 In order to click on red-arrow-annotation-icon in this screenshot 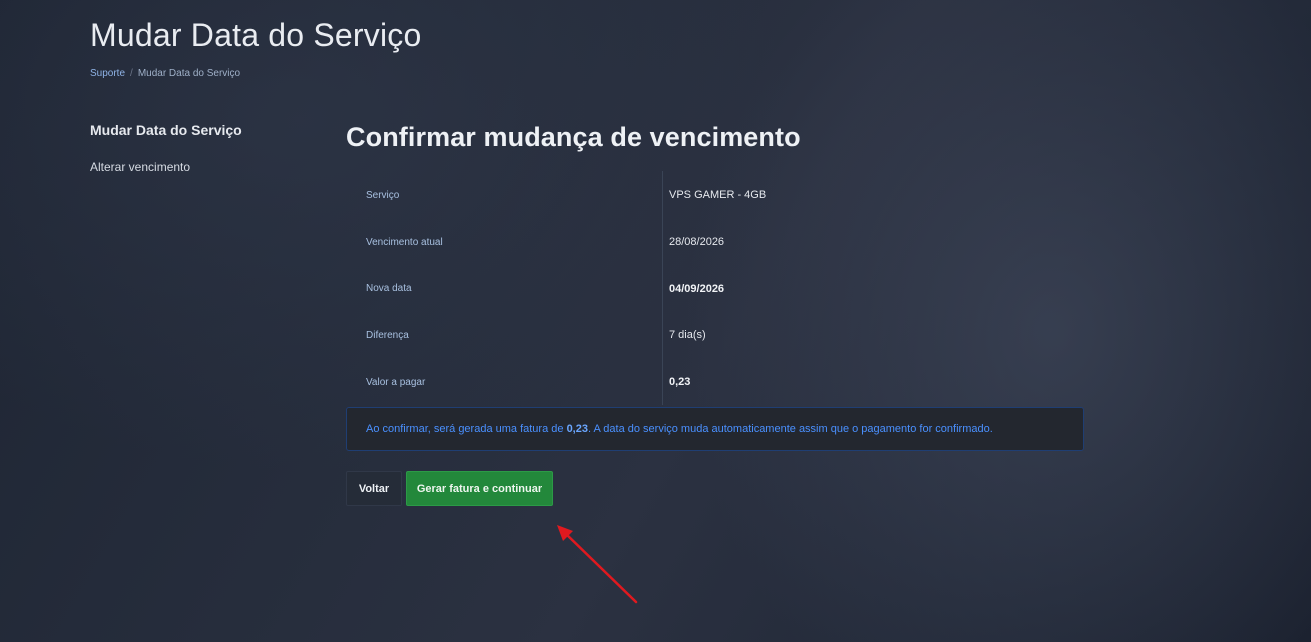, I will do `click(597, 564)`.